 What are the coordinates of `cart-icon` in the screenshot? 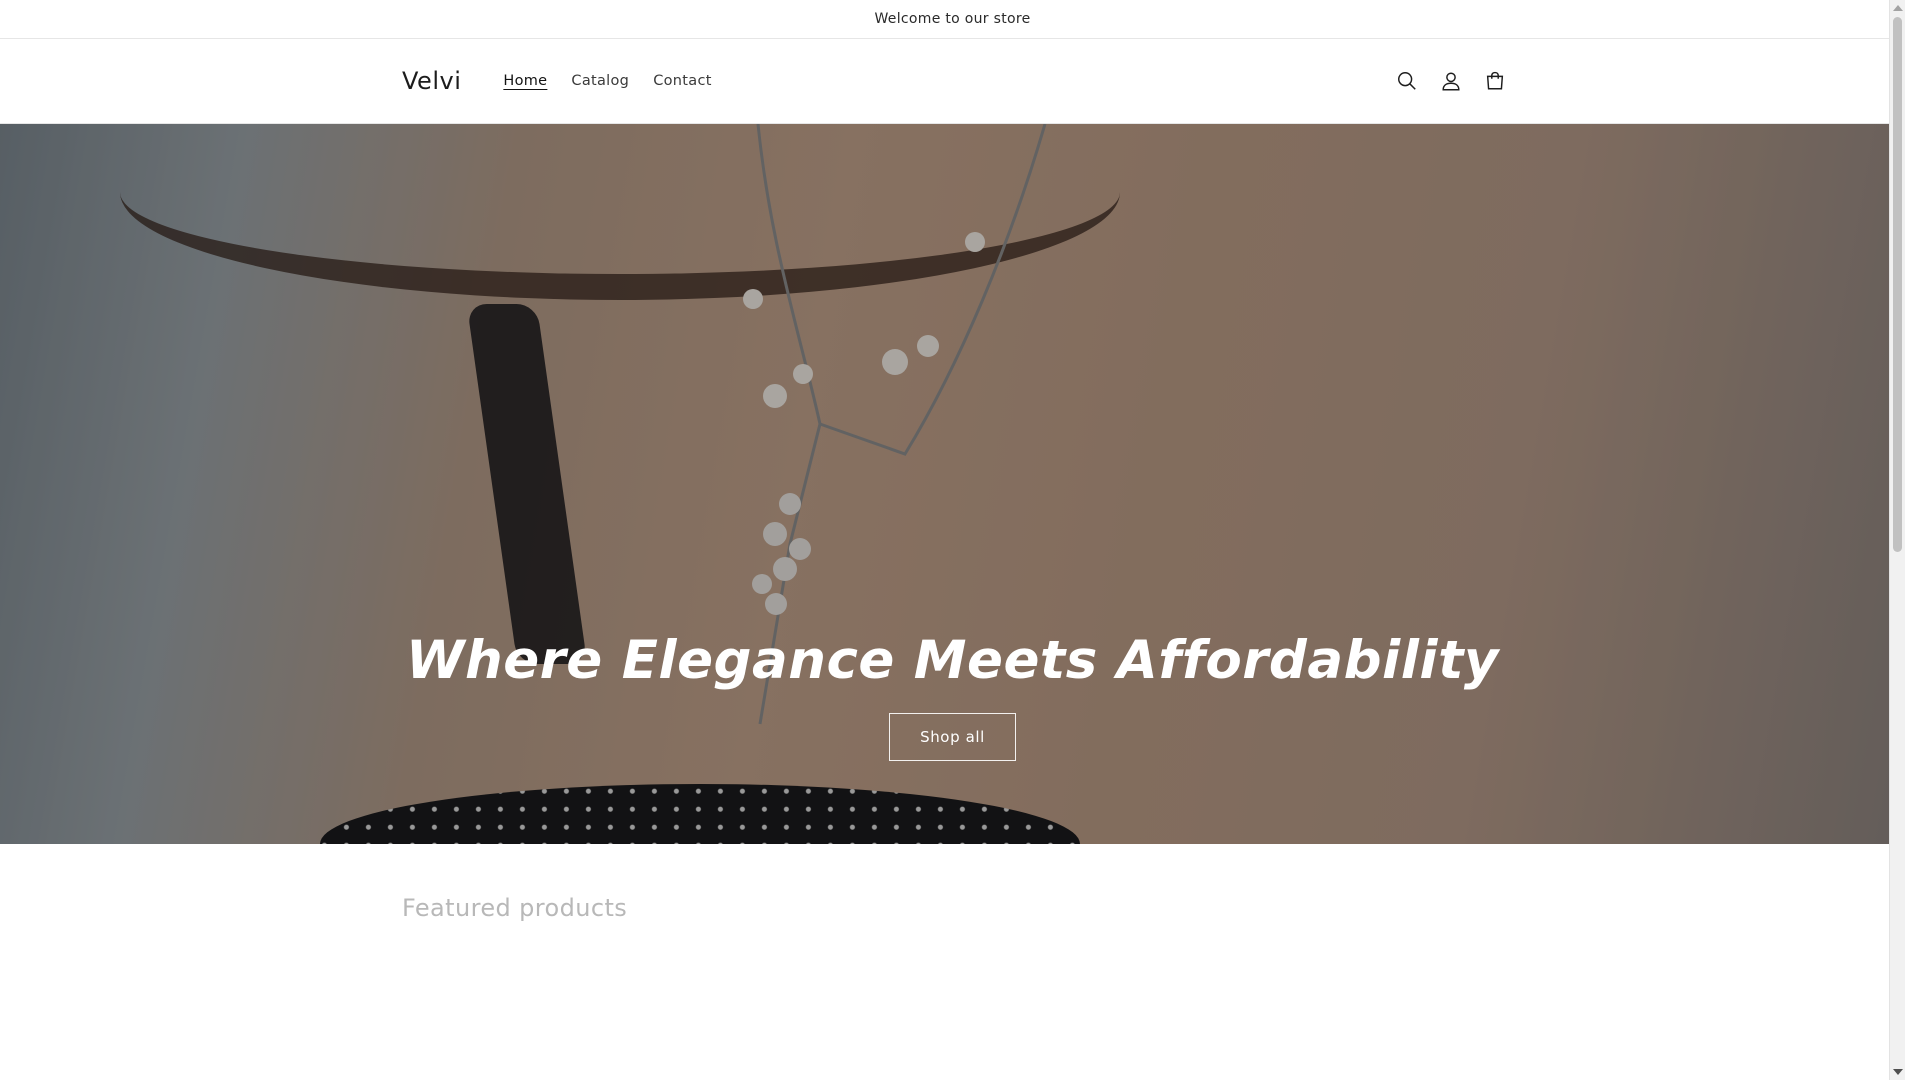 It's located at (1495, 80).